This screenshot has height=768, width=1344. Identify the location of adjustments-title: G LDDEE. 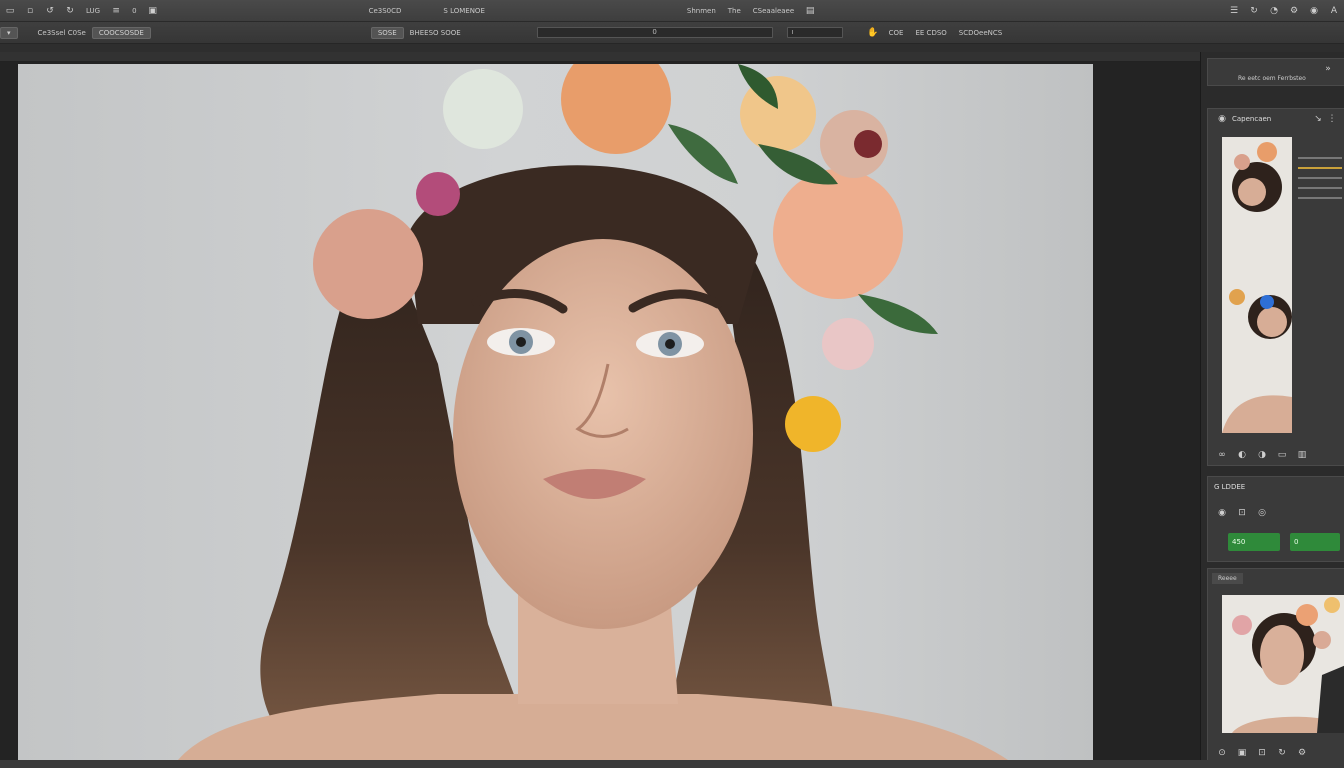
(1230, 487).